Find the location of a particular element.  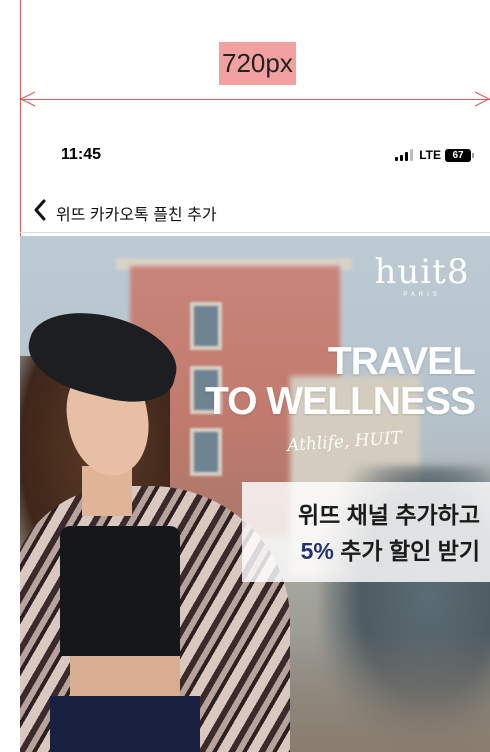

promo-text-box: 위뜨 채널 추가하고 5% 추가 할인 받기 is located at coordinates (366, 532).